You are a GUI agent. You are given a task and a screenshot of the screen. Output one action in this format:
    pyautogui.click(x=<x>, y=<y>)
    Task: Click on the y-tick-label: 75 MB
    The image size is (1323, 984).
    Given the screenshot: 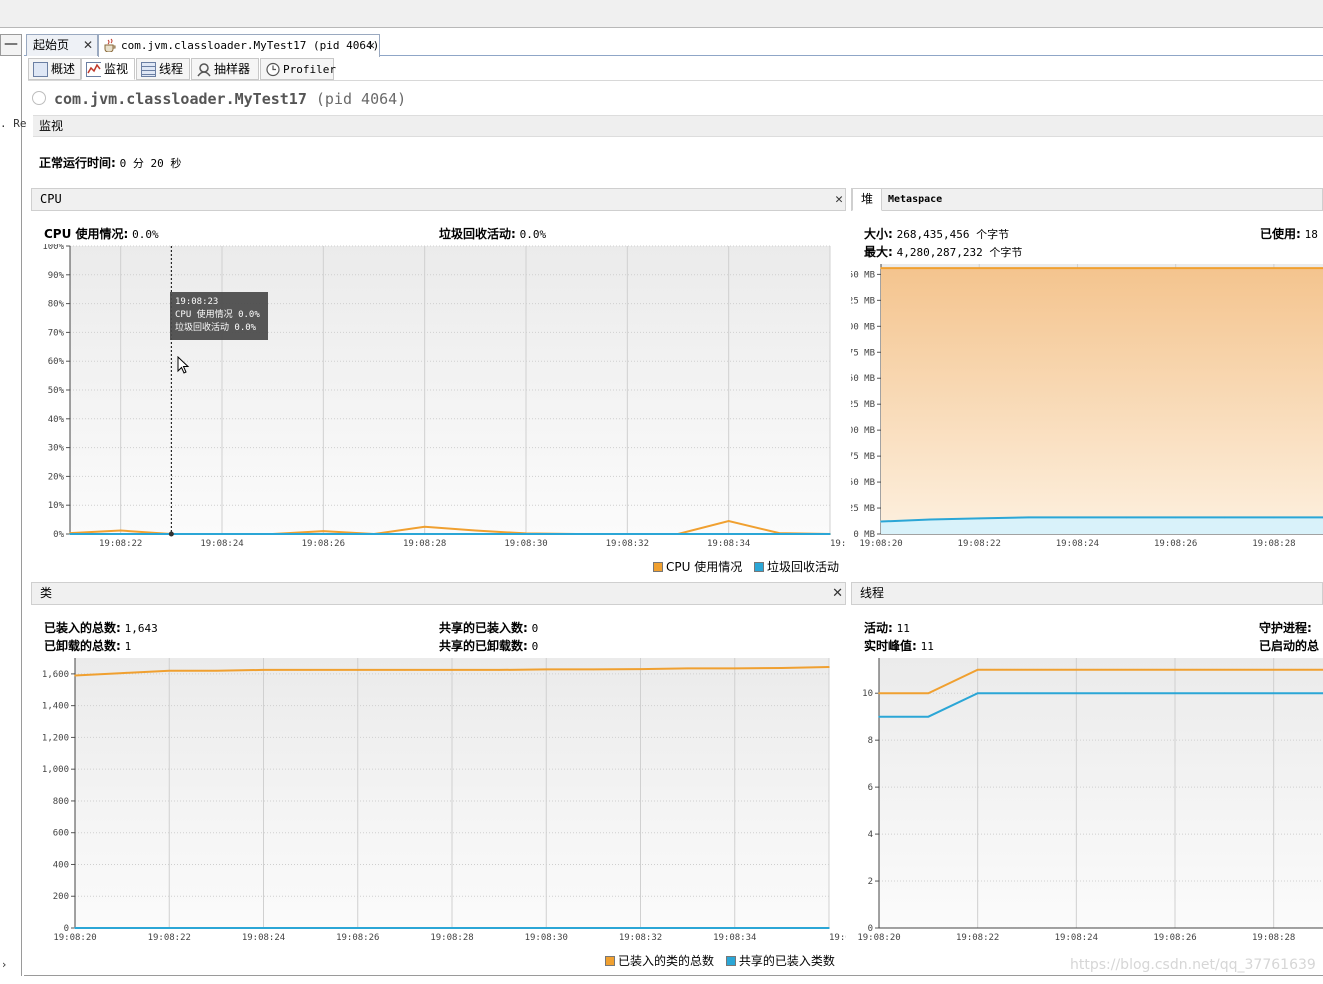 What is the action you would take?
    pyautogui.click(x=863, y=457)
    